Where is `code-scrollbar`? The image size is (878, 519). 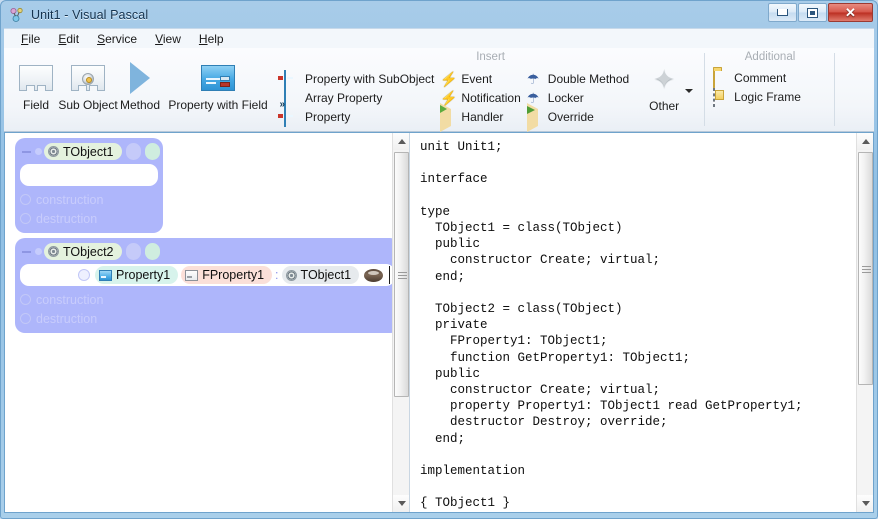 code-scrollbar is located at coordinates (864, 322).